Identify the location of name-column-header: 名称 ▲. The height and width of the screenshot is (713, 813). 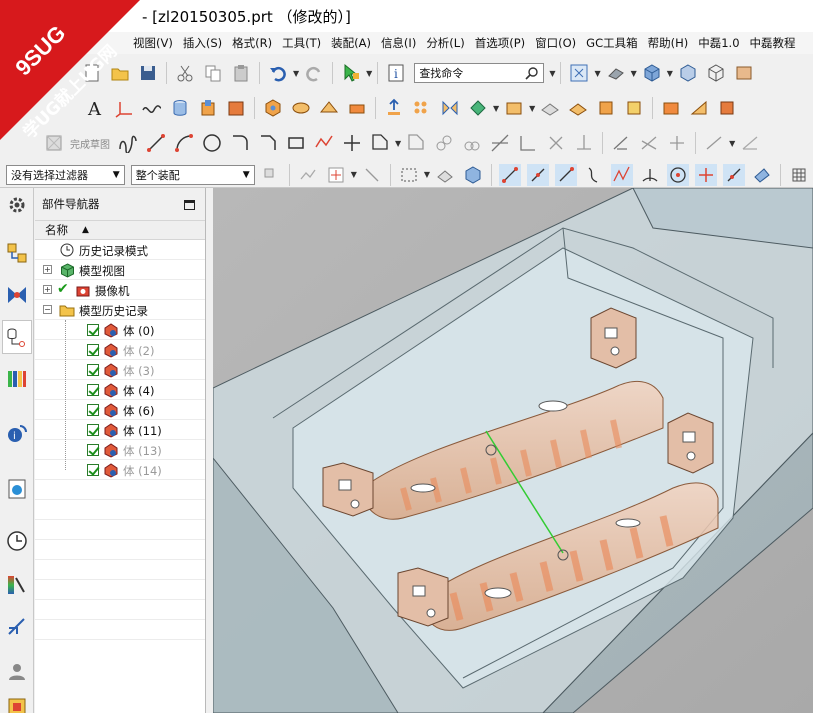
(120, 230).